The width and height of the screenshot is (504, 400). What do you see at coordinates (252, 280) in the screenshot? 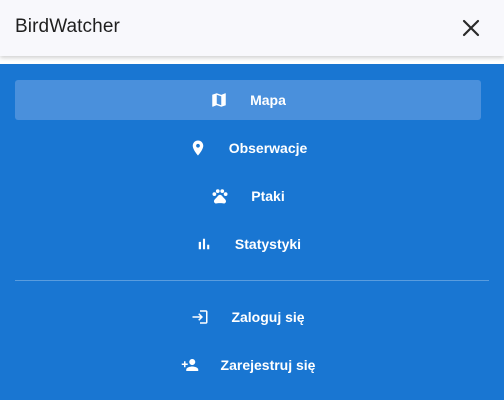
I see `menu-divider` at bounding box center [252, 280].